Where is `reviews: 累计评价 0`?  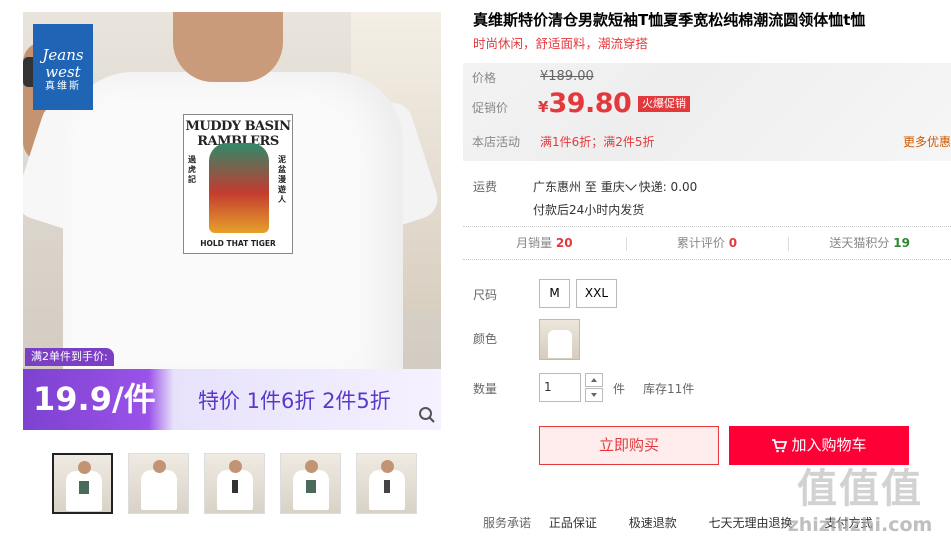 reviews: 累计评价 0 is located at coordinates (707, 243).